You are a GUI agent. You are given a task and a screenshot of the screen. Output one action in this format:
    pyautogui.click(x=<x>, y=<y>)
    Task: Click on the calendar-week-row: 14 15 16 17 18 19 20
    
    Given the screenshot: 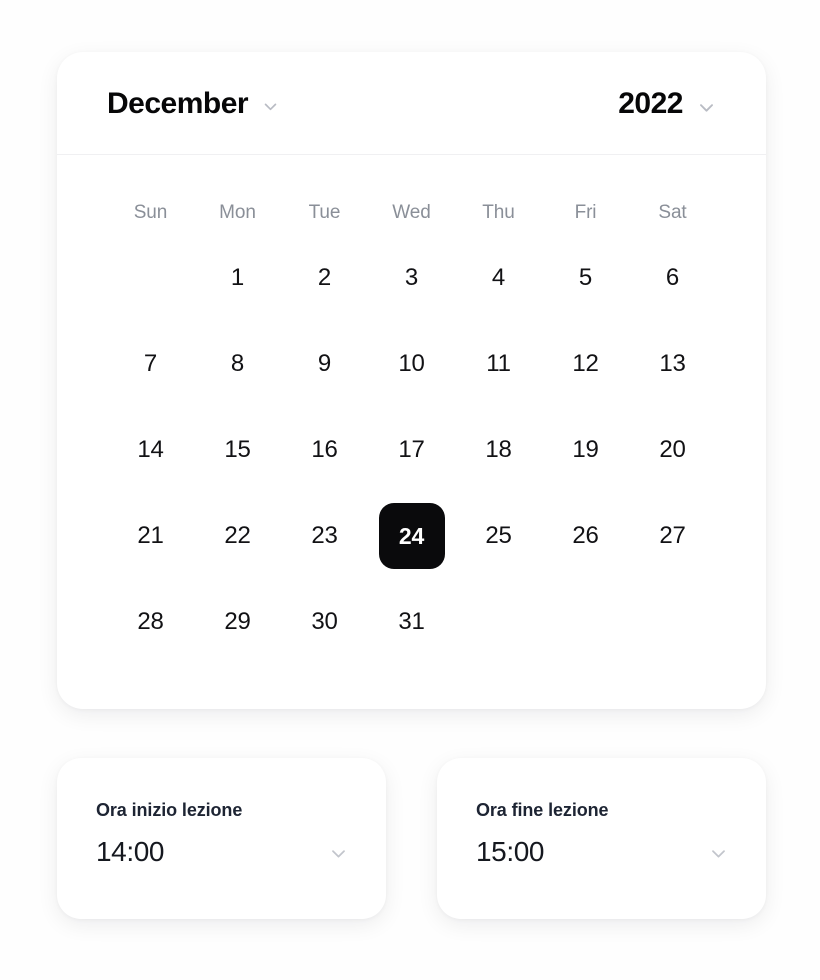 What is the action you would take?
    pyautogui.click(x=411, y=450)
    